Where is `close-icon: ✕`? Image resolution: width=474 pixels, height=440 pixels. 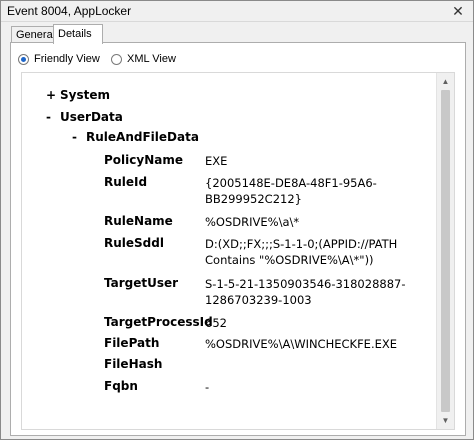 close-icon: ✕ is located at coordinates (458, 11).